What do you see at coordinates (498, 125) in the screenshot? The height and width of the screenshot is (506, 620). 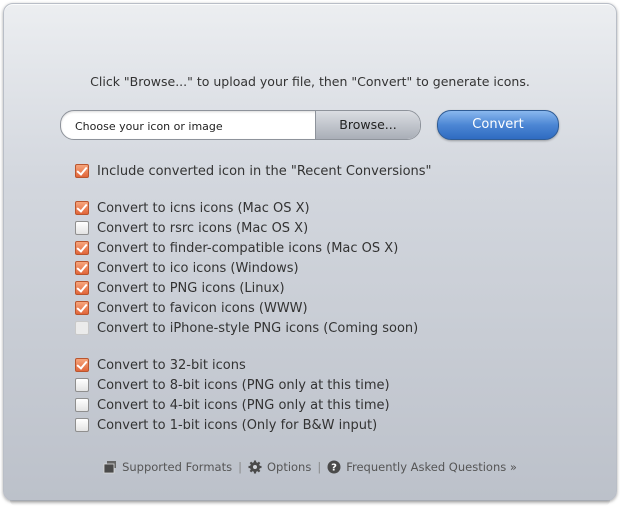 I see `convert-button: Convert` at bounding box center [498, 125].